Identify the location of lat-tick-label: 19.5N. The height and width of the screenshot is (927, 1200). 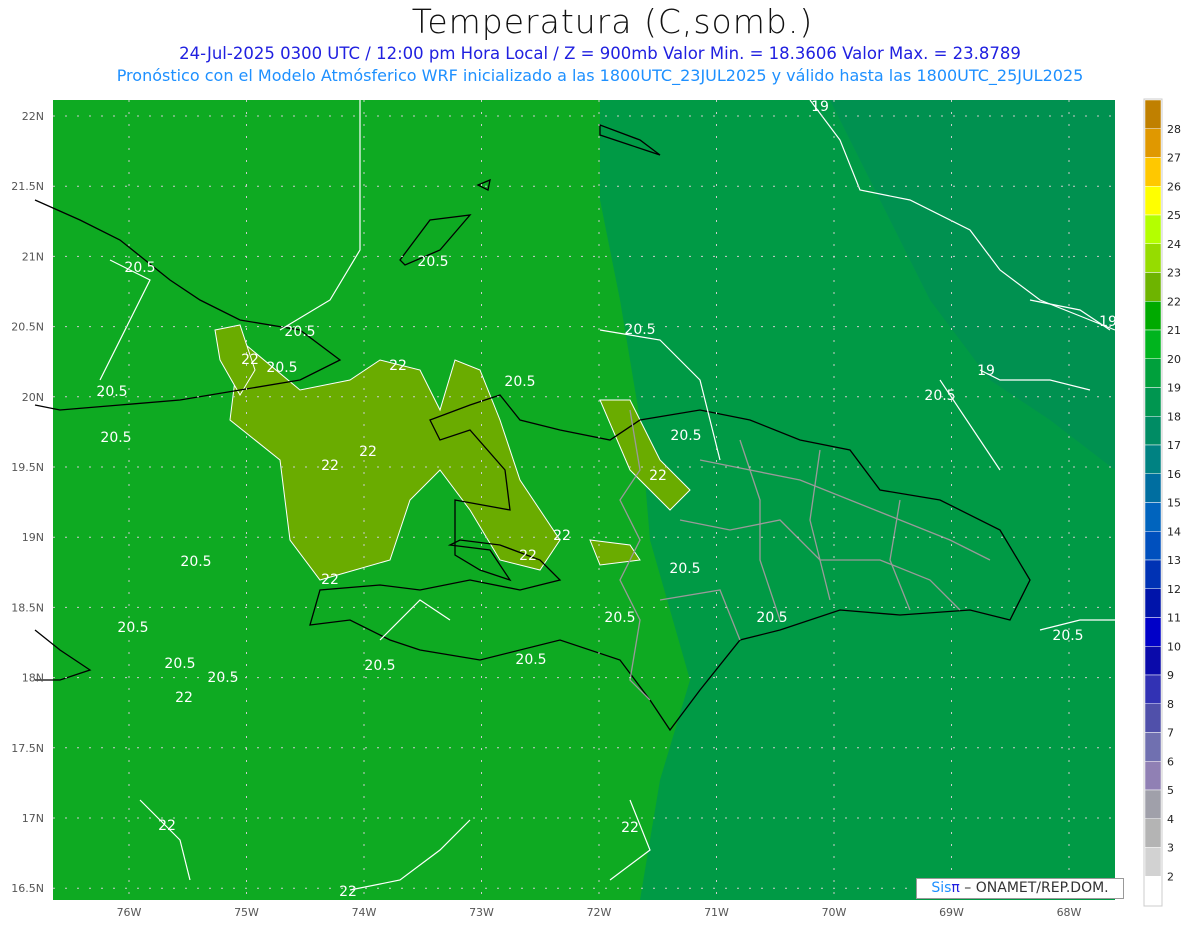
(27, 467).